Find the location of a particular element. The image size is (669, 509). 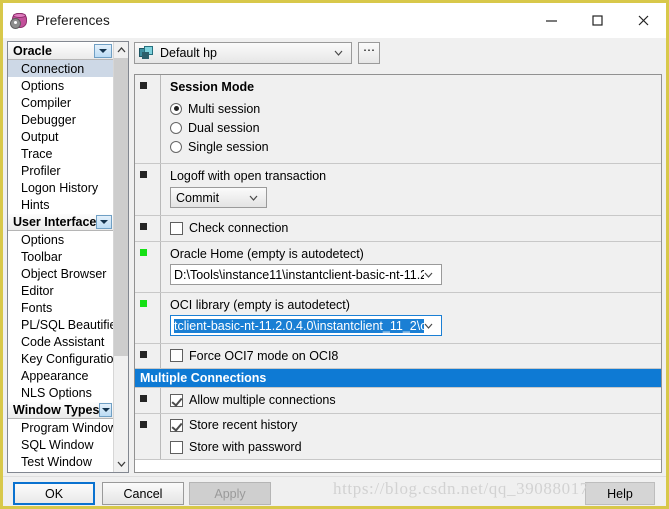

radio-multi-session: Multi session is located at coordinates (415, 108).